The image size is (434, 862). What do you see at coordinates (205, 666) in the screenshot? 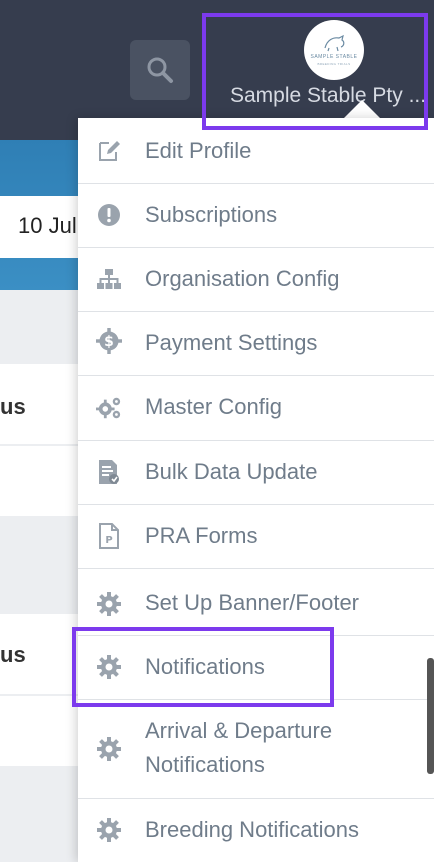
I see `menu-item-label: Notifications` at bounding box center [205, 666].